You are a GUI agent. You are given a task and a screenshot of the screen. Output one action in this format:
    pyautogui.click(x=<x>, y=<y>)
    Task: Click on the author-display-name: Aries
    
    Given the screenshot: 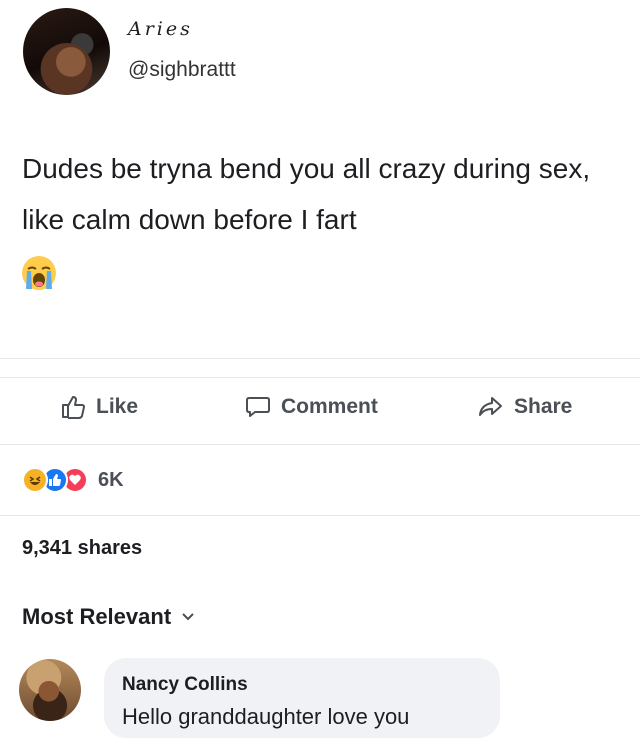 What is the action you would take?
    pyautogui.click(x=160, y=29)
    